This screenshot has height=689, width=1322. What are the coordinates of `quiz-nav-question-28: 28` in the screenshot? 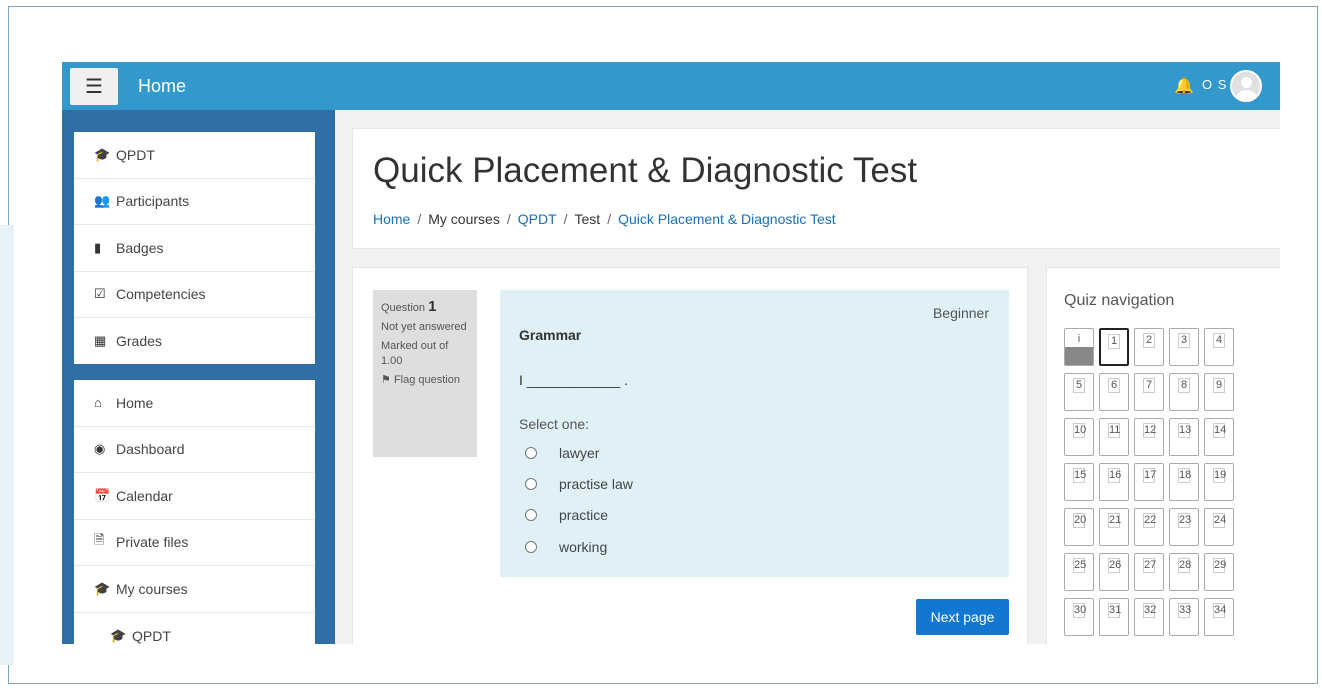 It's located at (1184, 572).